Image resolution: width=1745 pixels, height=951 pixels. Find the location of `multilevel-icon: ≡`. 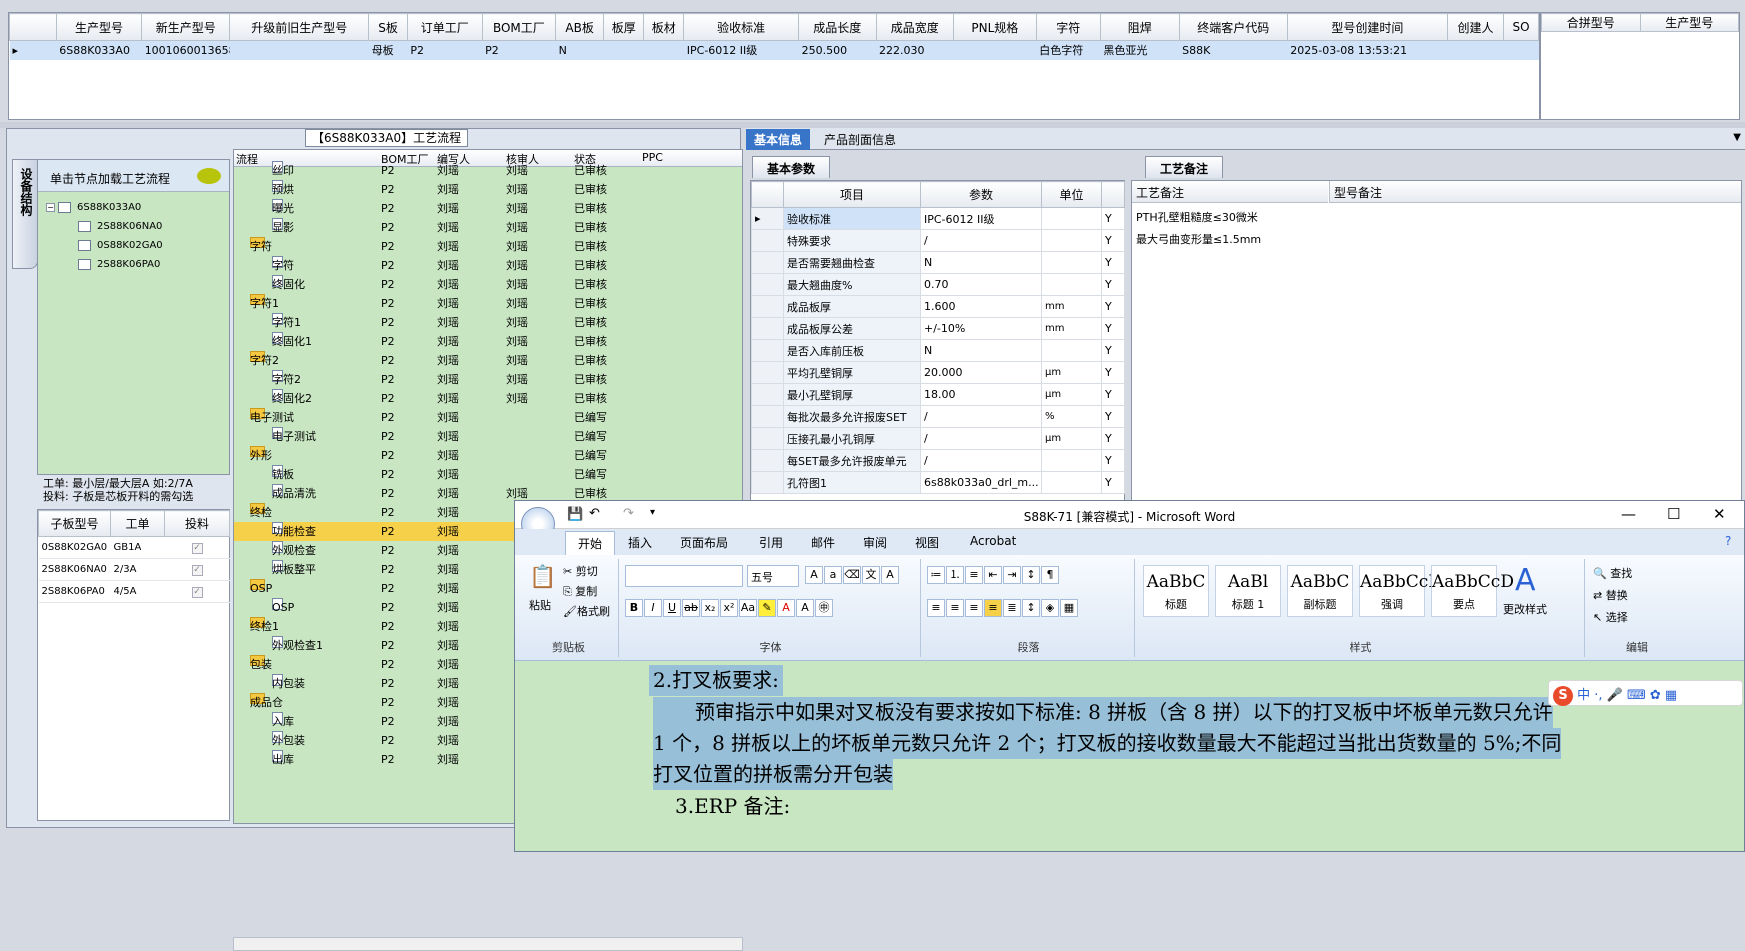

multilevel-icon: ≡ is located at coordinates (974, 575).